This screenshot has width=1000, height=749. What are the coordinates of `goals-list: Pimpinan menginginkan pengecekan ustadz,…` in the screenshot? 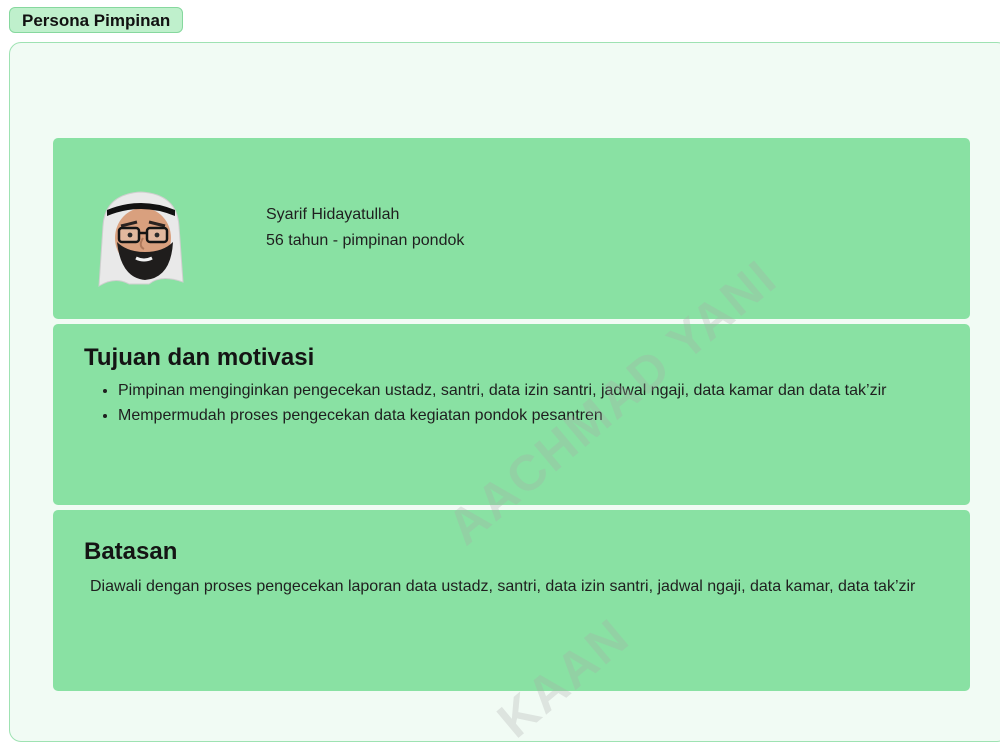 It's located at (525, 405).